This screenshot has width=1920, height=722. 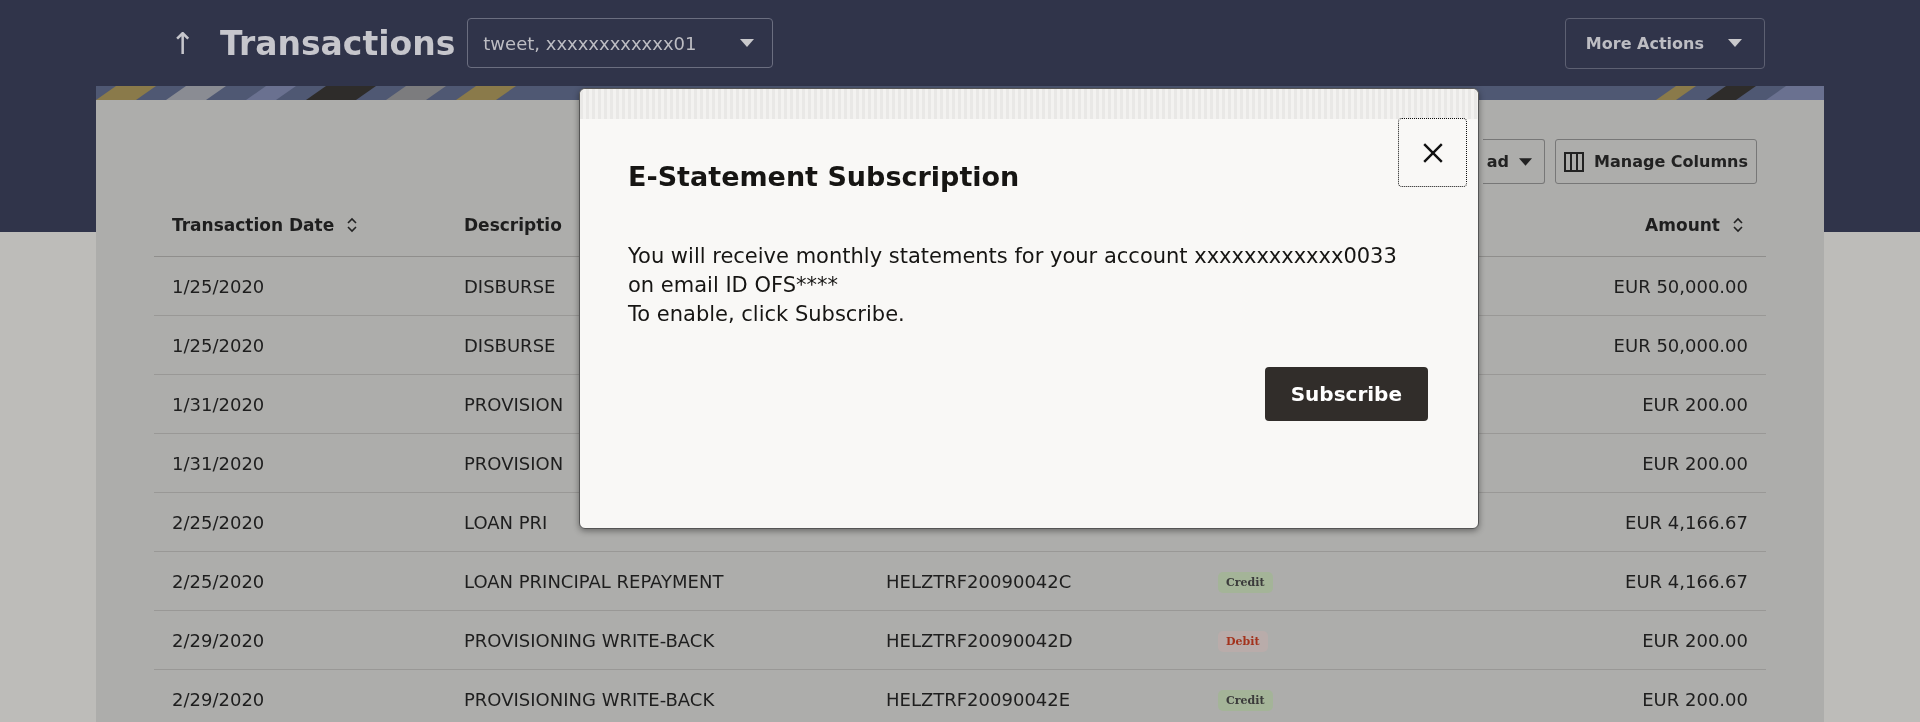 I want to click on download-button: ad, so click(x=1513, y=161).